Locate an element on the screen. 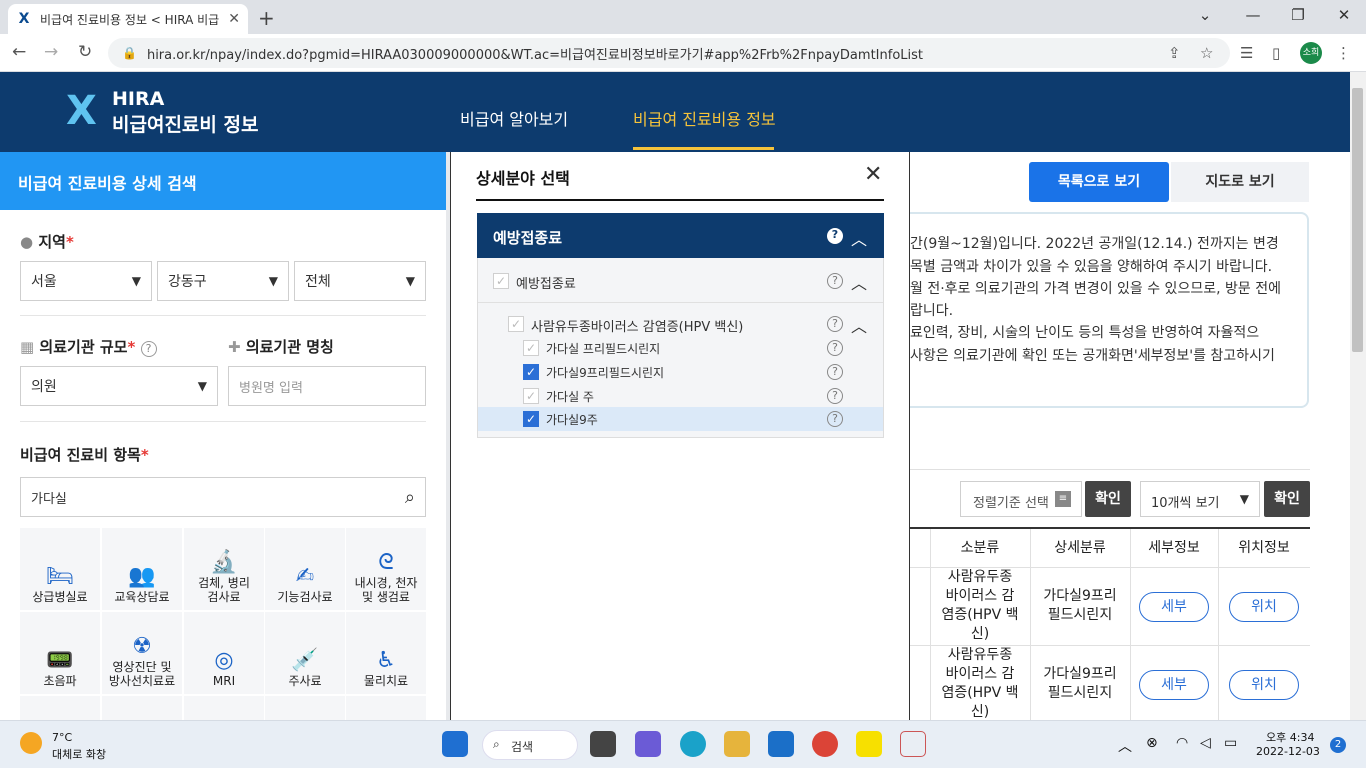 The height and width of the screenshot is (768, 1366). region-city-select: 서울 ▼ is located at coordinates (86, 281).